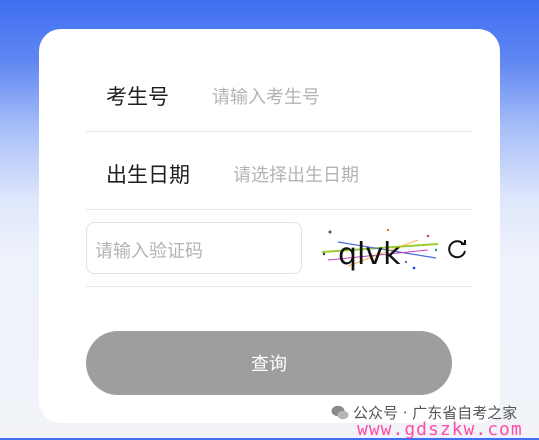  Describe the element at coordinates (440, 429) in the screenshot. I see `watermark-text2: www.gdszkw.com` at that location.